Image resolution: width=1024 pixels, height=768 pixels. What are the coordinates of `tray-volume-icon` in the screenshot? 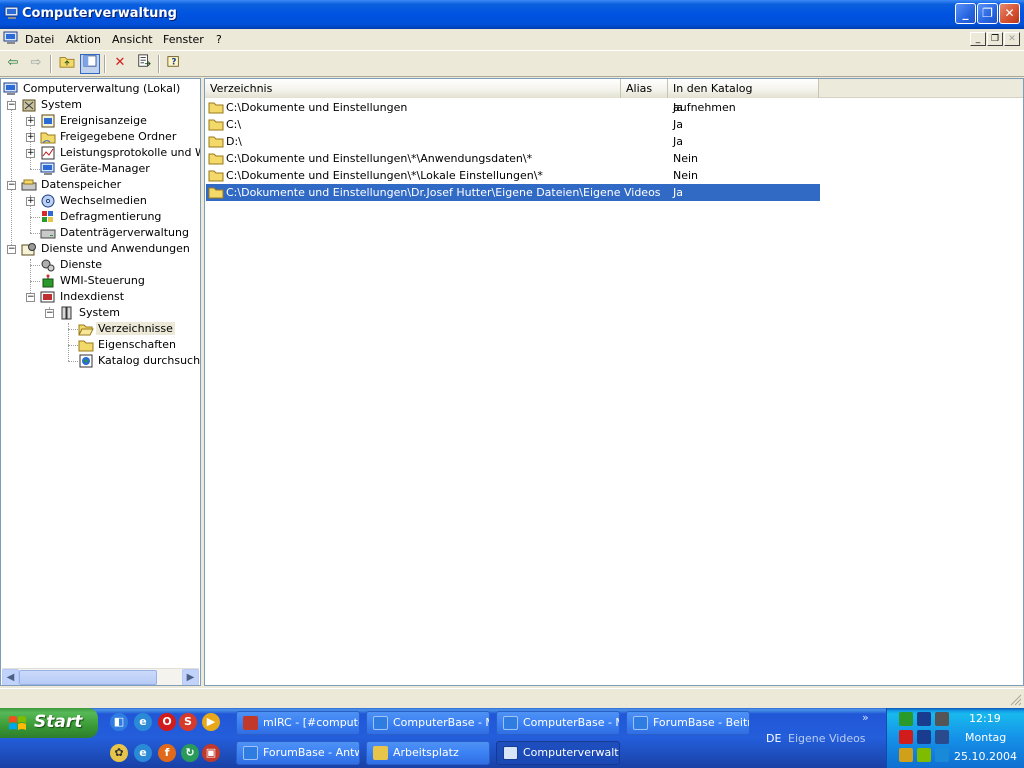 It's located at (924, 755).